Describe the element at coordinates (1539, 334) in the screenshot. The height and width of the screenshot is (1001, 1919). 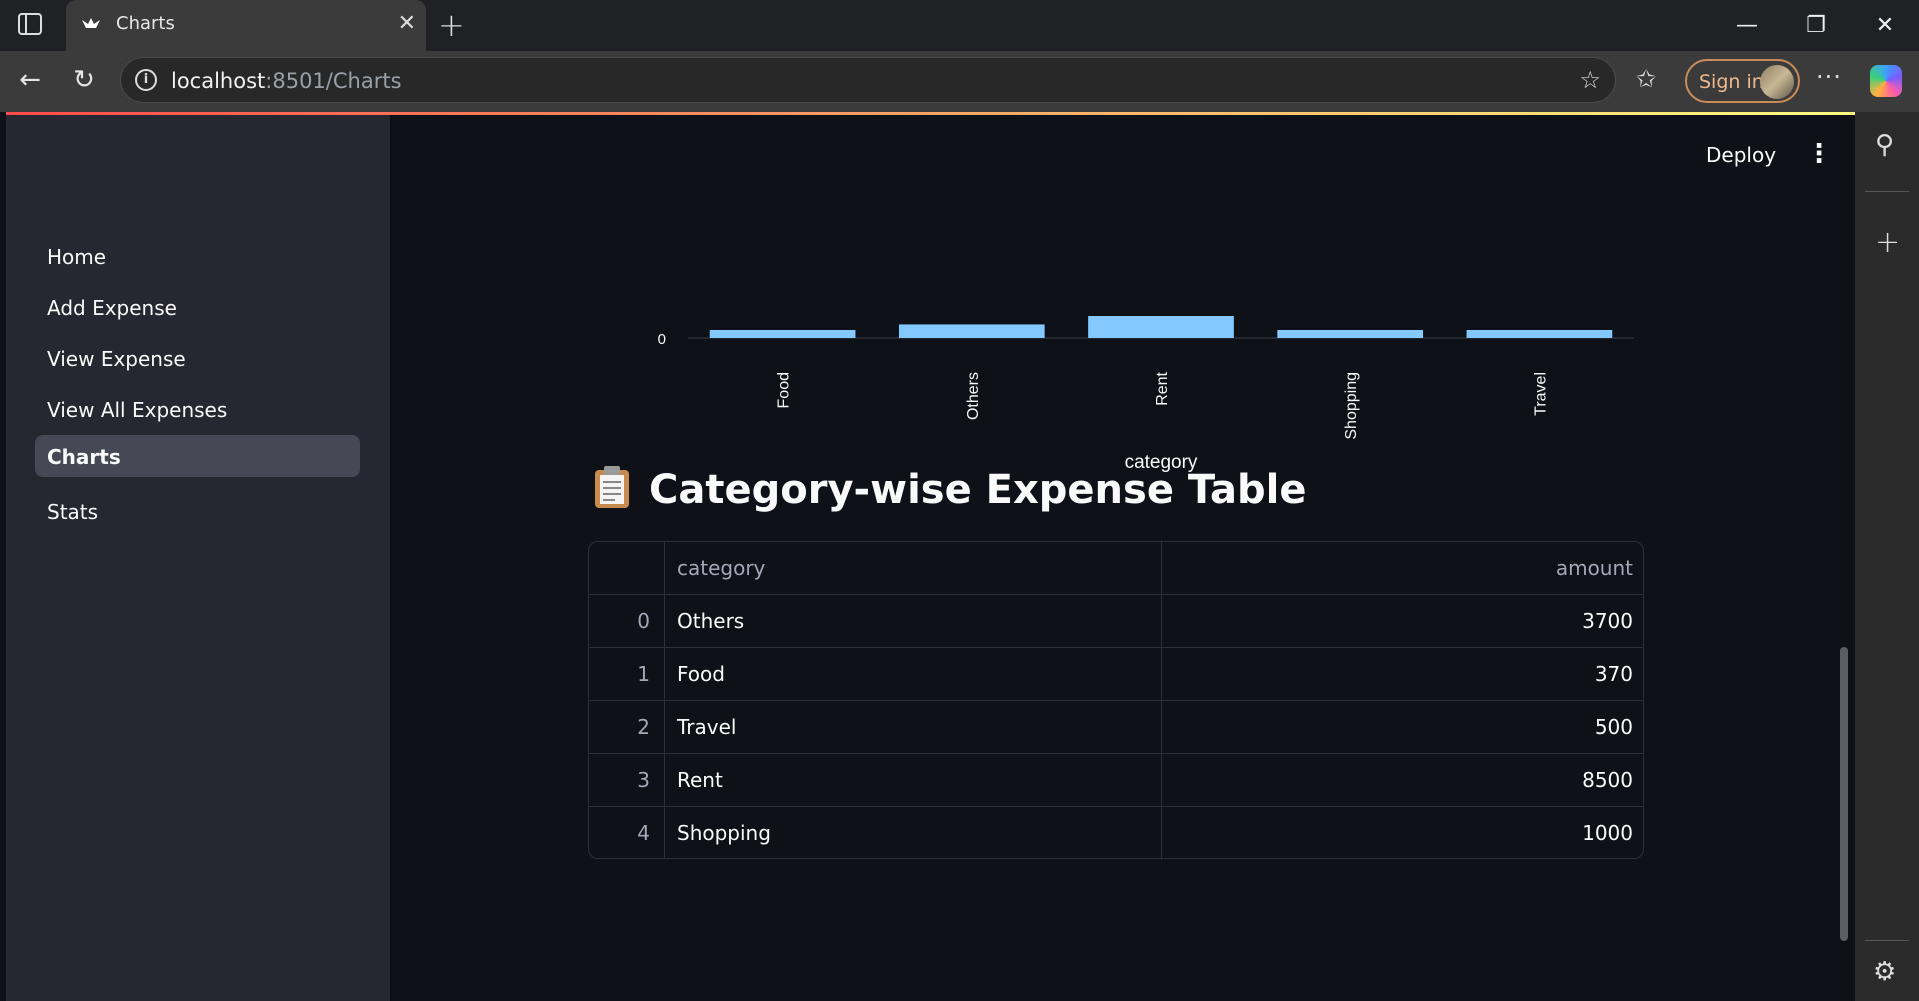
I see `bar-travel` at that location.